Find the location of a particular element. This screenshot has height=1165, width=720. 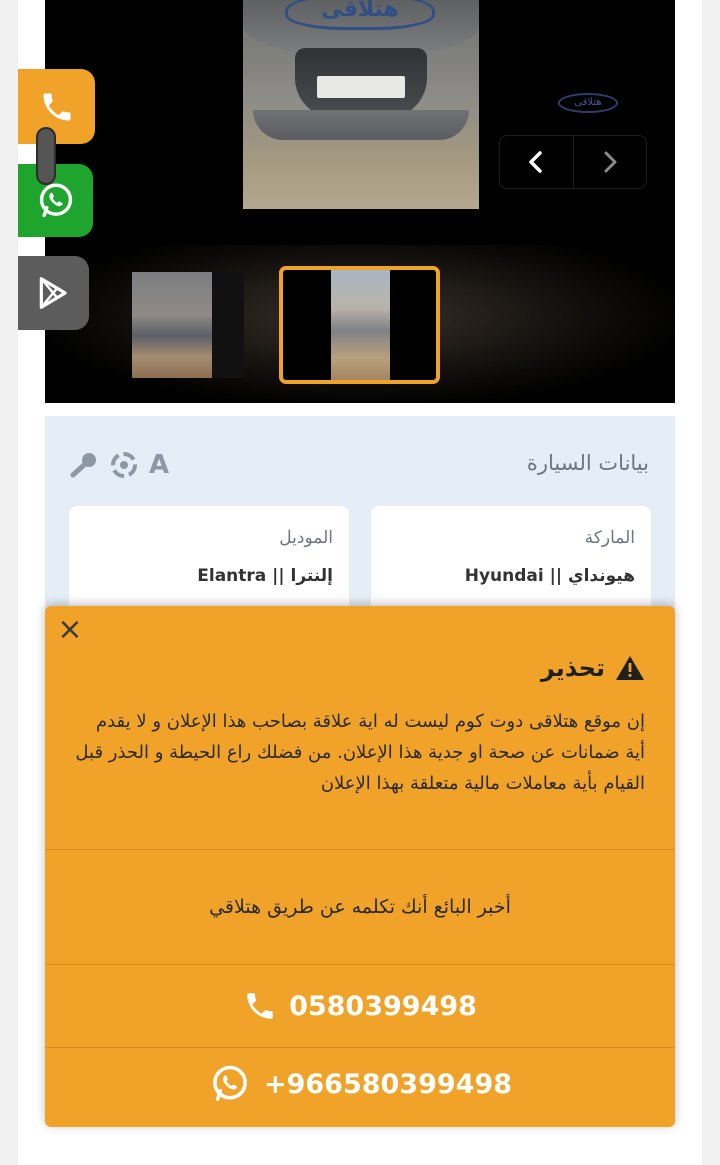

play-store-float-button is located at coordinates (53, 293).